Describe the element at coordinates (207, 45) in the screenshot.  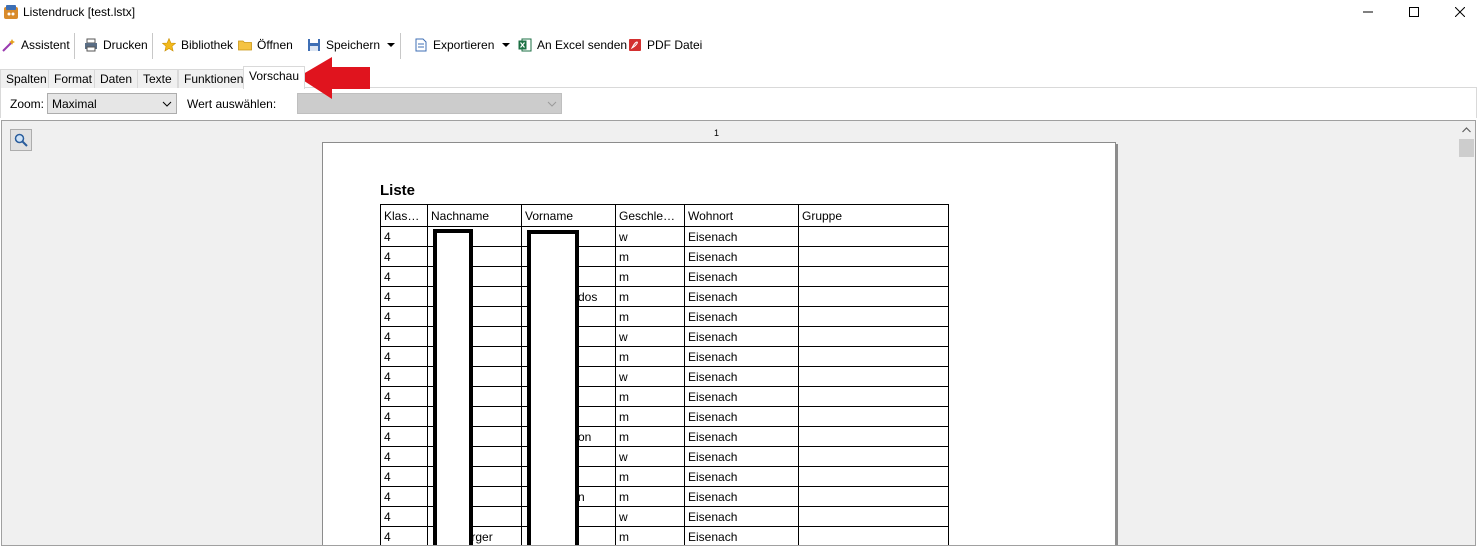
I see `bibliothek-label: Bibliothek` at that location.